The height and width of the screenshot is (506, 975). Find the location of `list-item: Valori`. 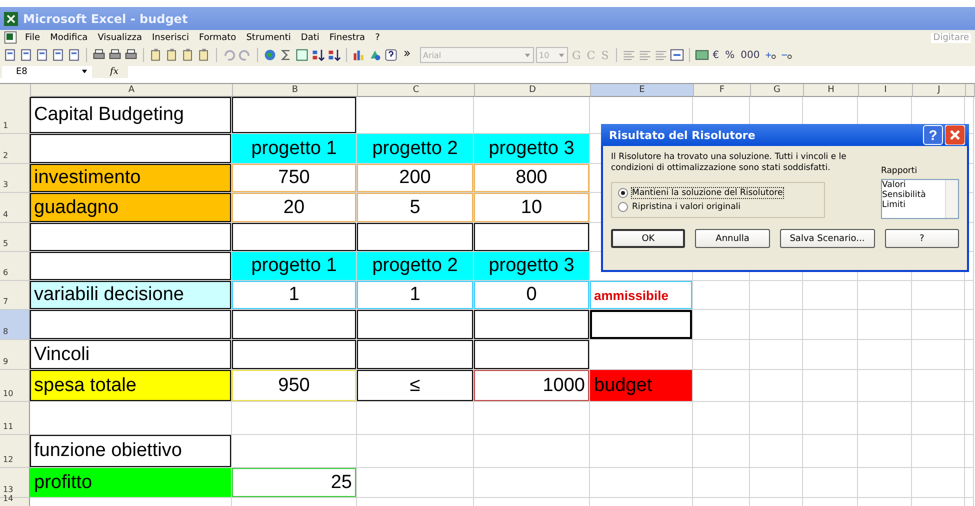

list-item: Valori is located at coordinates (913, 185).